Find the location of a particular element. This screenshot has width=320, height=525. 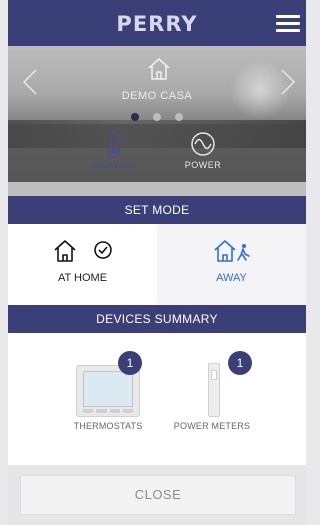

app-header: PERRY is located at coordinates (157, 23).